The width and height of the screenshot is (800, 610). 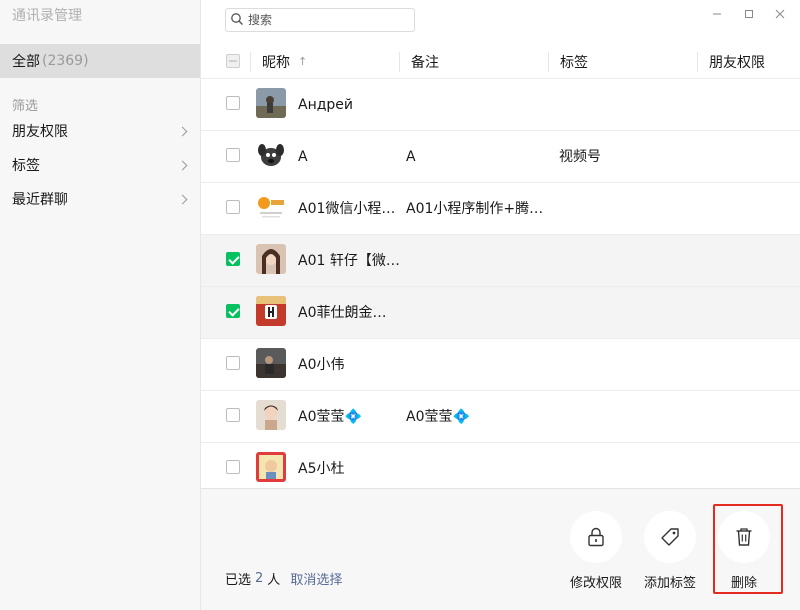 What do you see at coordinates (25, 106) in the screenshot?
I see `filter-heading: 筛选` at bounding box center [25, 106].